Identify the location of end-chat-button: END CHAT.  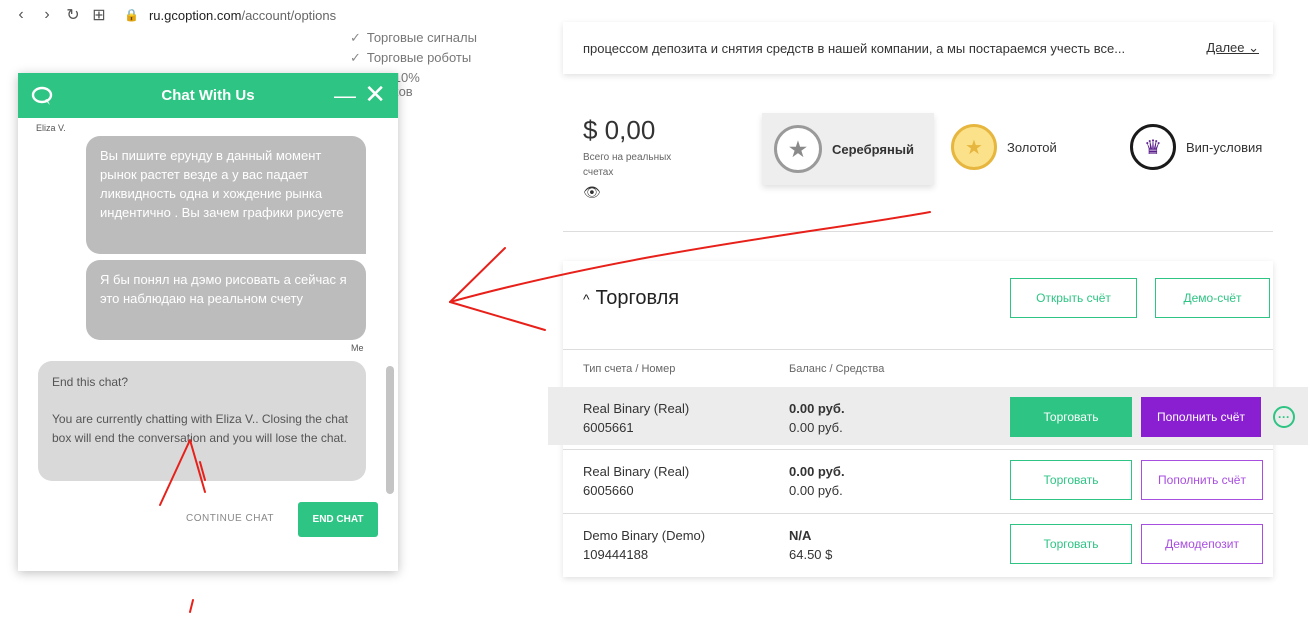
(338, 519).